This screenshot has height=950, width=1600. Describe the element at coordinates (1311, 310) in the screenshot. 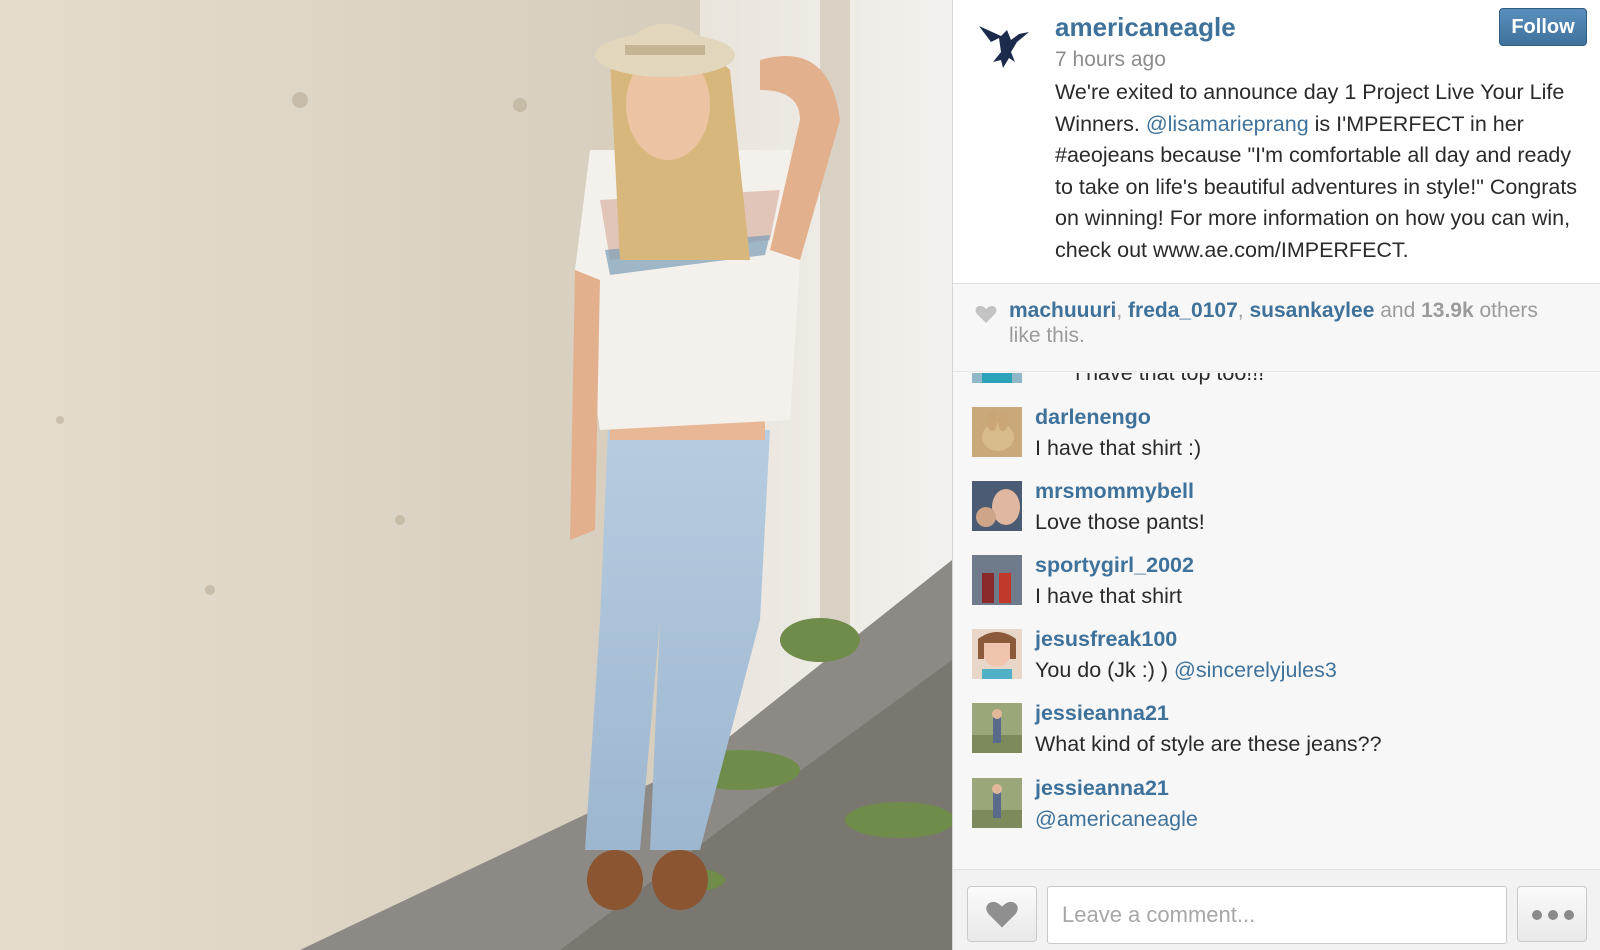

I see `like-user-link: susankaylee` at that location.